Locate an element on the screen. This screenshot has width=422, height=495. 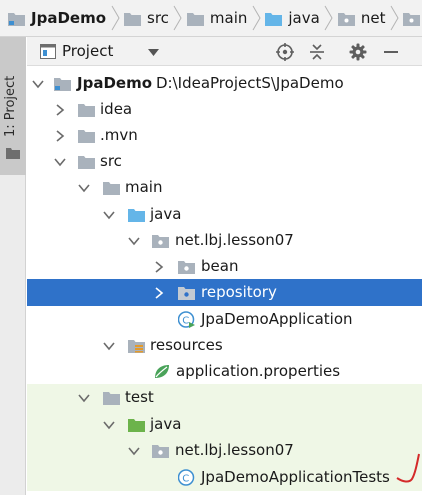
breadcrumb-item-overflow is located at coordinates (412, 18).